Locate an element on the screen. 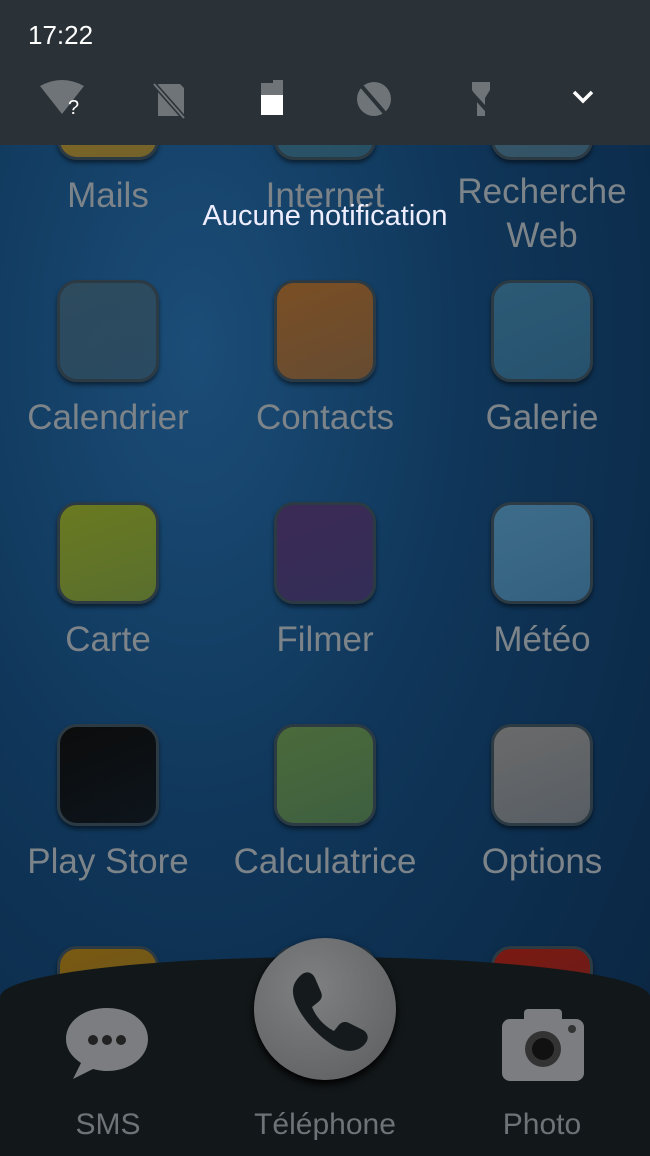 This screenshot has height=1156, width=650. dock-phone-button is located at coordinates (325, 1009).